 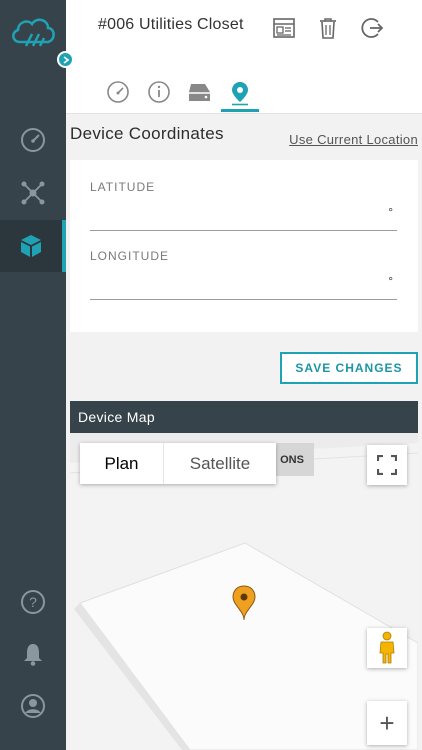 What do you see at coordinates (390, 281) in the screenshot?
I see `longitude-degree-symbol: °` at bounding box center [390, 281].